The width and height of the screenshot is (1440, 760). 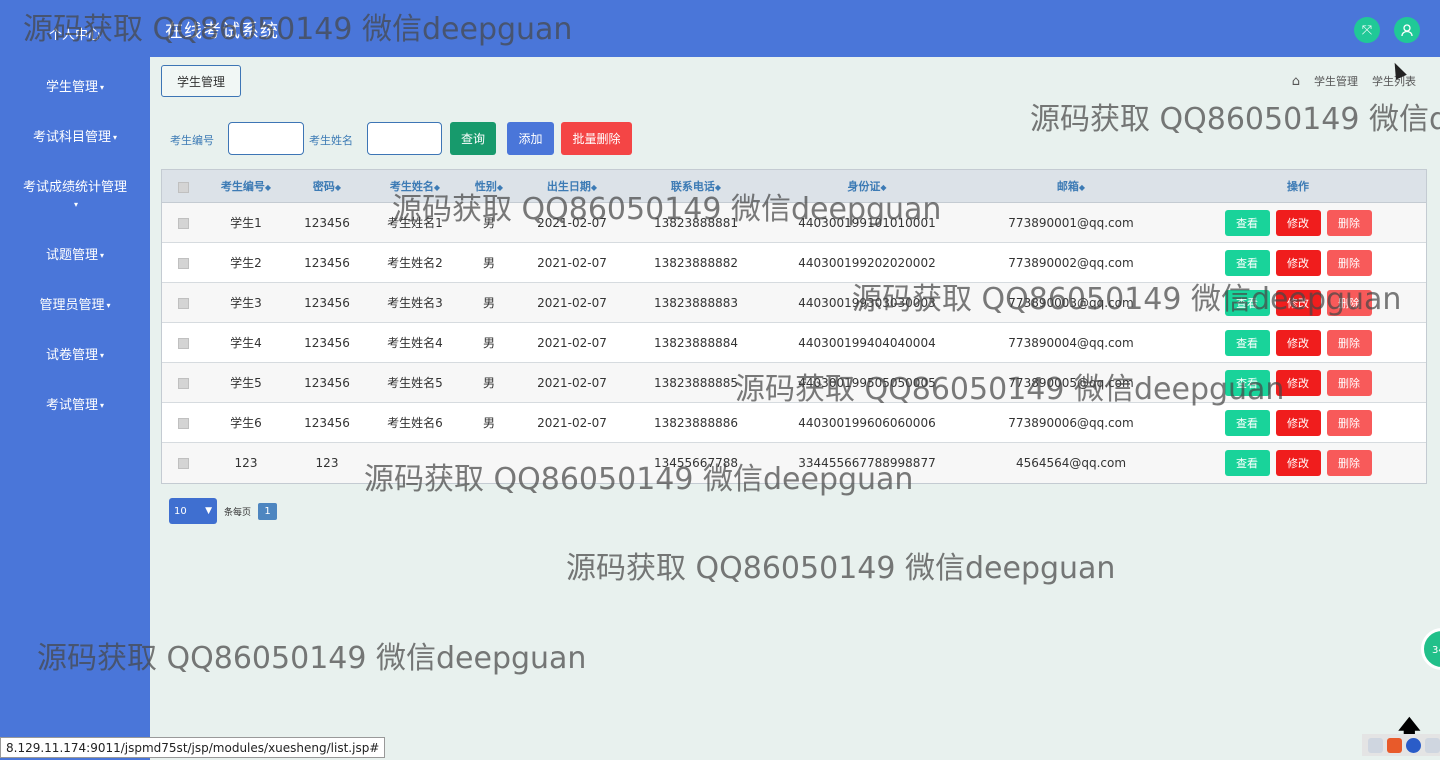 I want to click on page-size-select: 10 ▼, so click(x=193, y=511).